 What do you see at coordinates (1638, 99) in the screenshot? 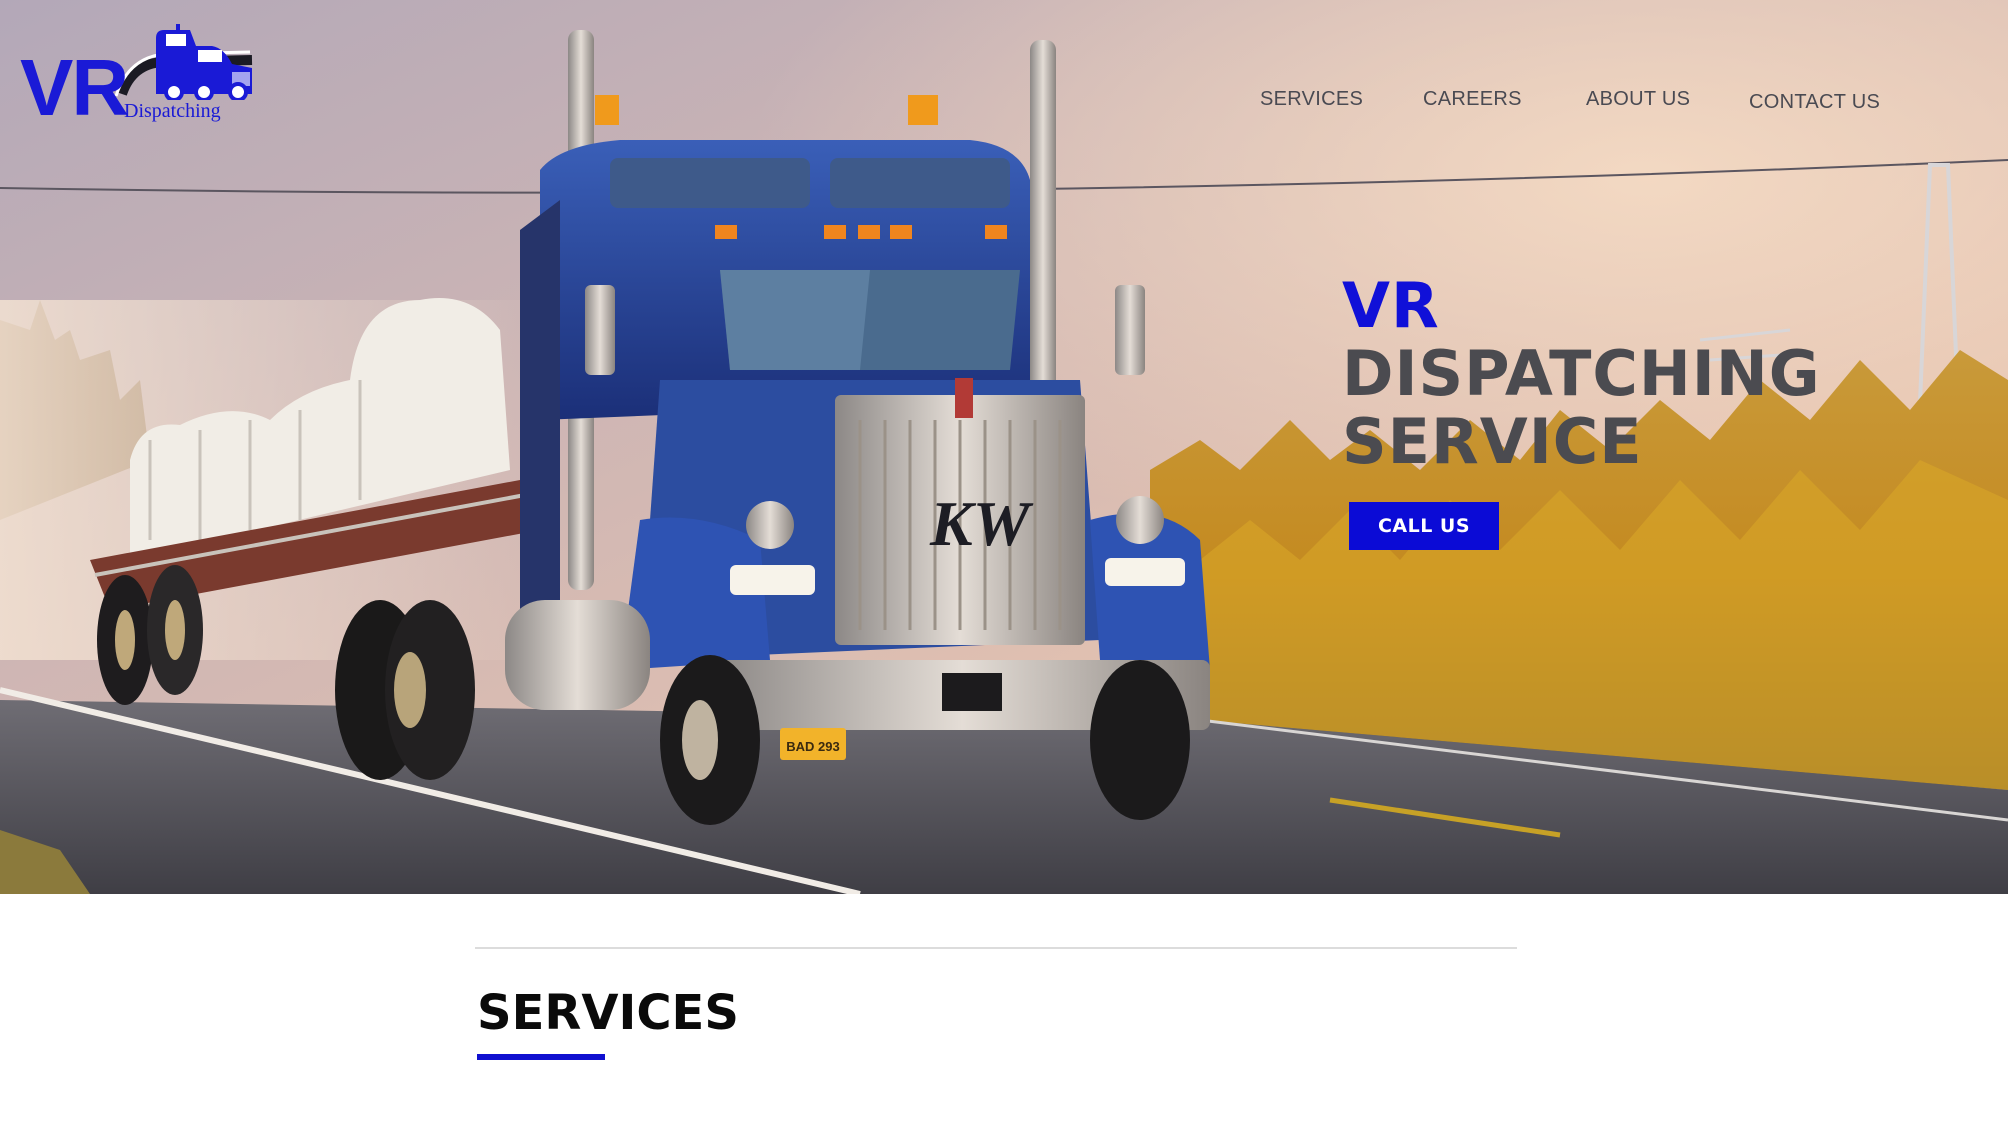
I see `nav-about-us: ABOUT US` at bounding box center [1638, 99].